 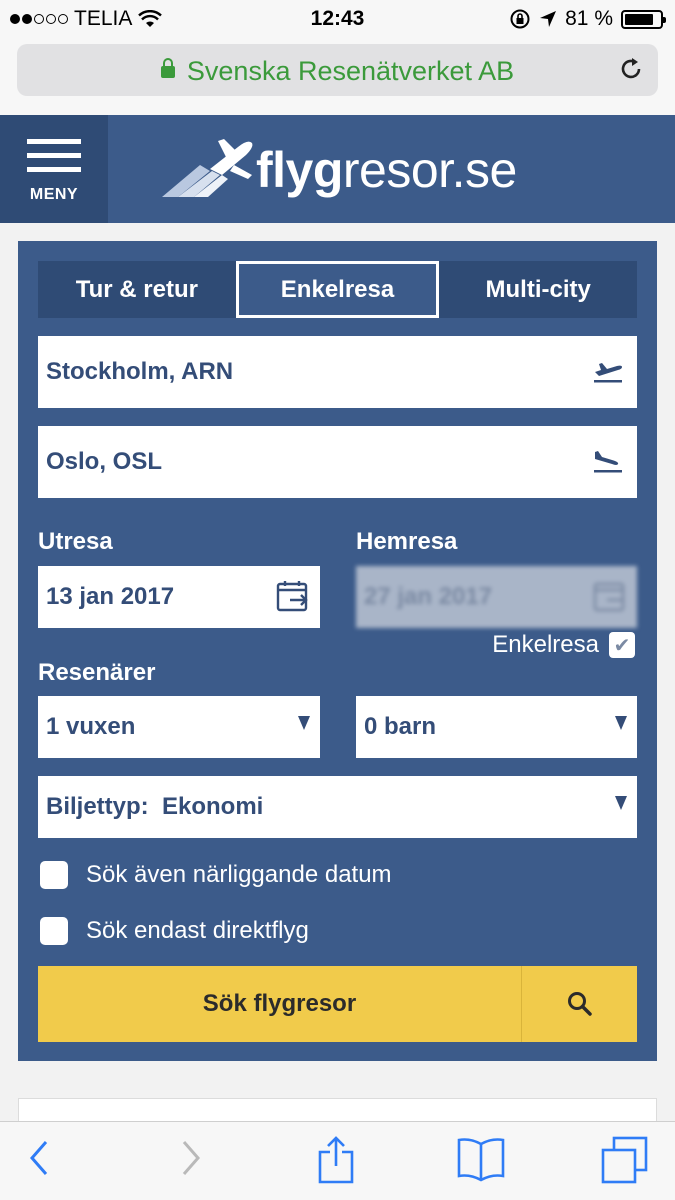 I want to click on address-text: Svenska Resenätverket AB, so click(x=337, y=71).